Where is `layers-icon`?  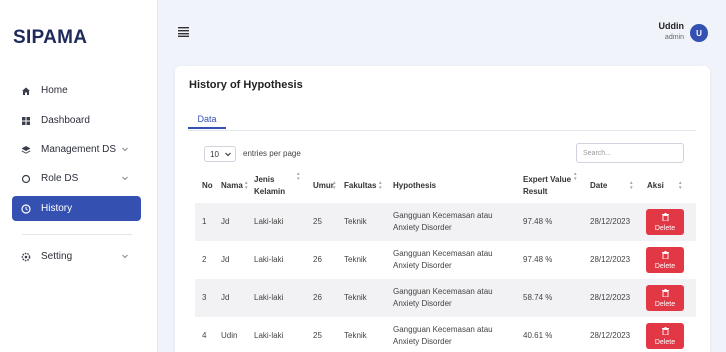
layers-icon is located at coordinates (26, 150).